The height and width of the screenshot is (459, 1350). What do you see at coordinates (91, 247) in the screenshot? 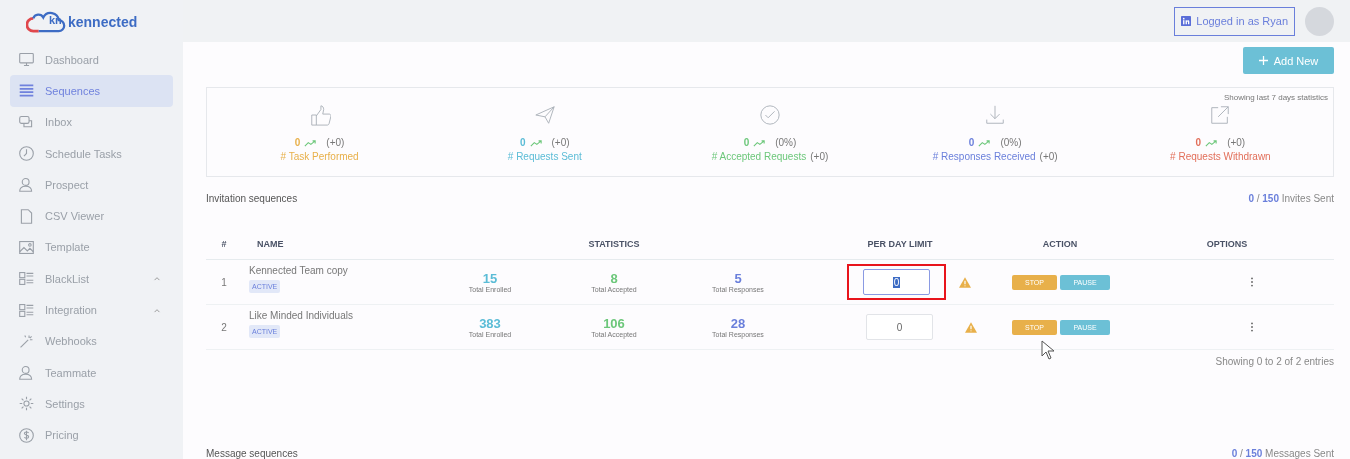
I see `sidebar-item: Template` at bounding box center [91, 247].